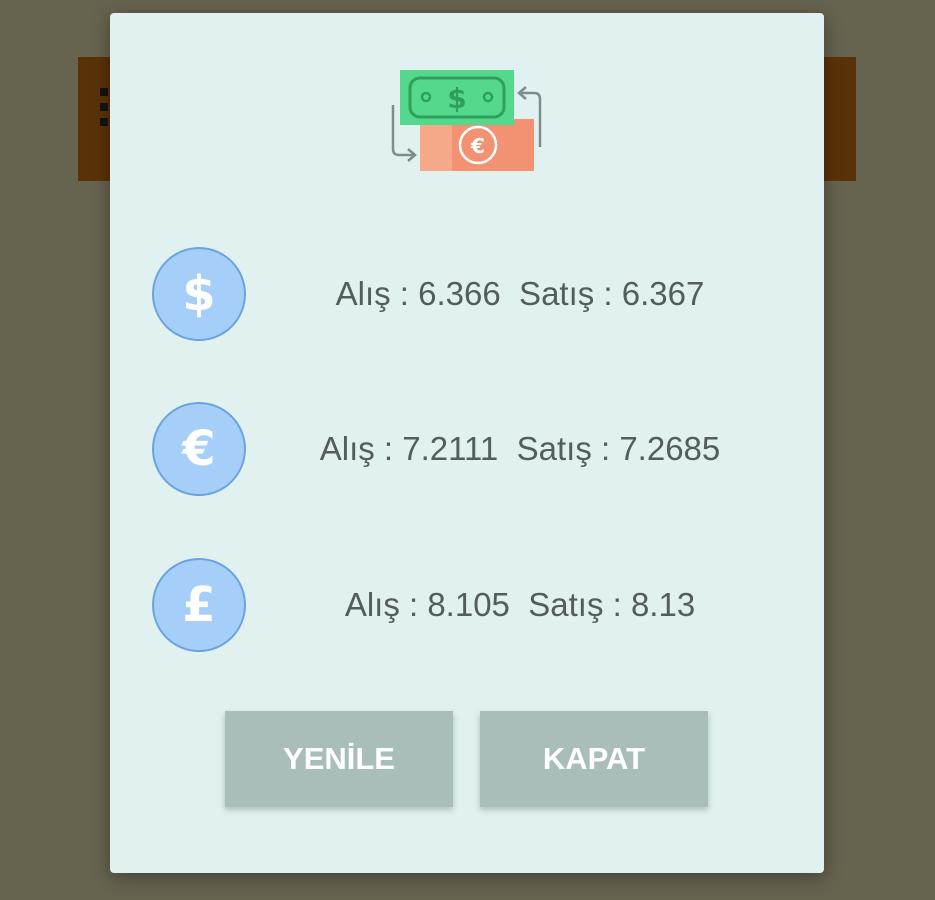 This screenshot has height=900, width=935. Describe the element at coordinates (104, 113) in the screenshot. I see `overflow-menu-icon` at that location.